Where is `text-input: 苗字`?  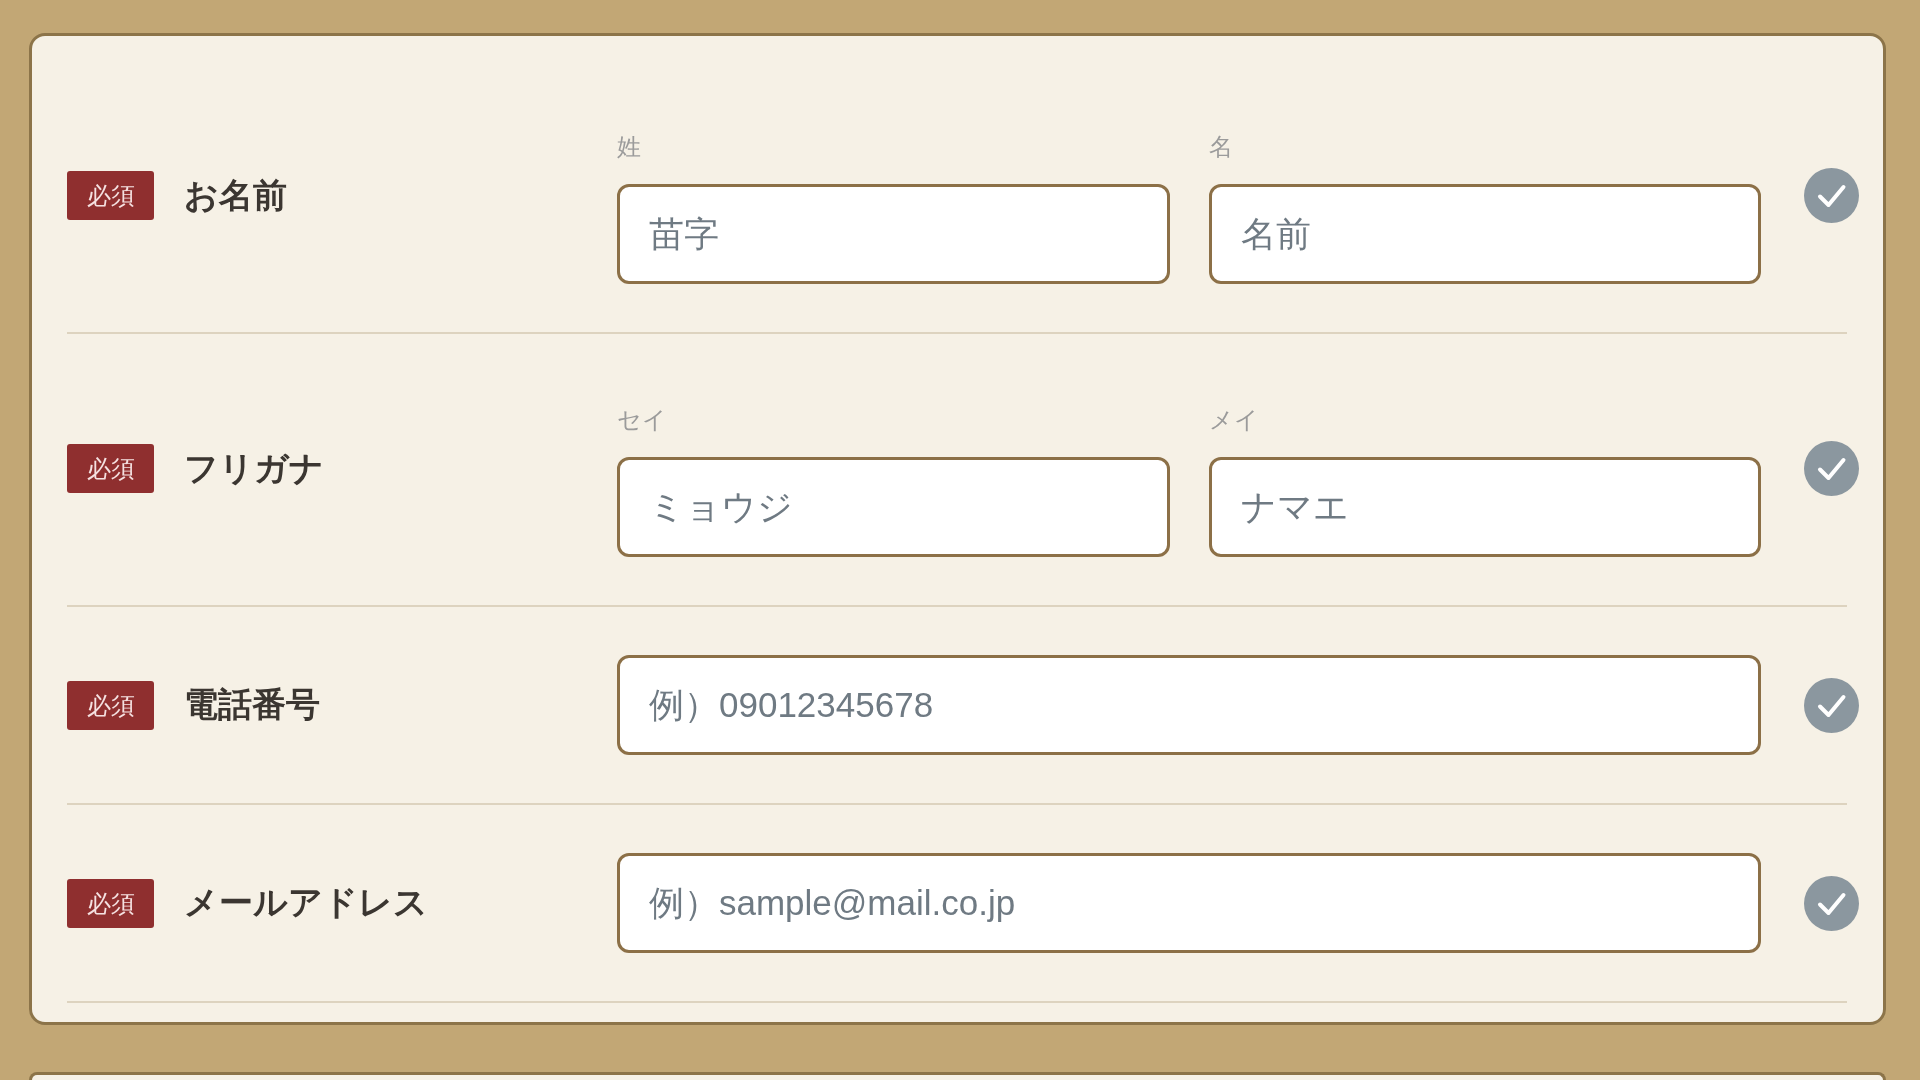 text-input: 苗字 is located at coordinates (893, 234).